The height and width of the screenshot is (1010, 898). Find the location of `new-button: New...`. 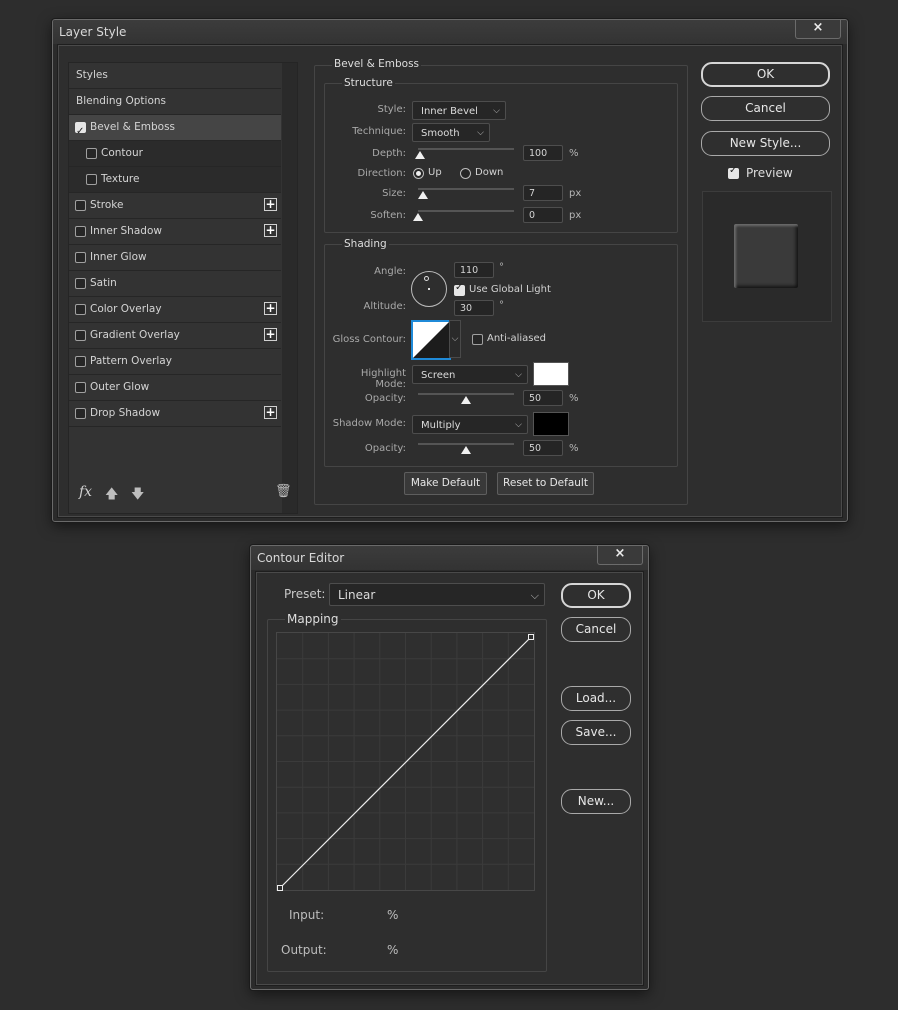

new-button: New... is located at coordinates (596, 801).